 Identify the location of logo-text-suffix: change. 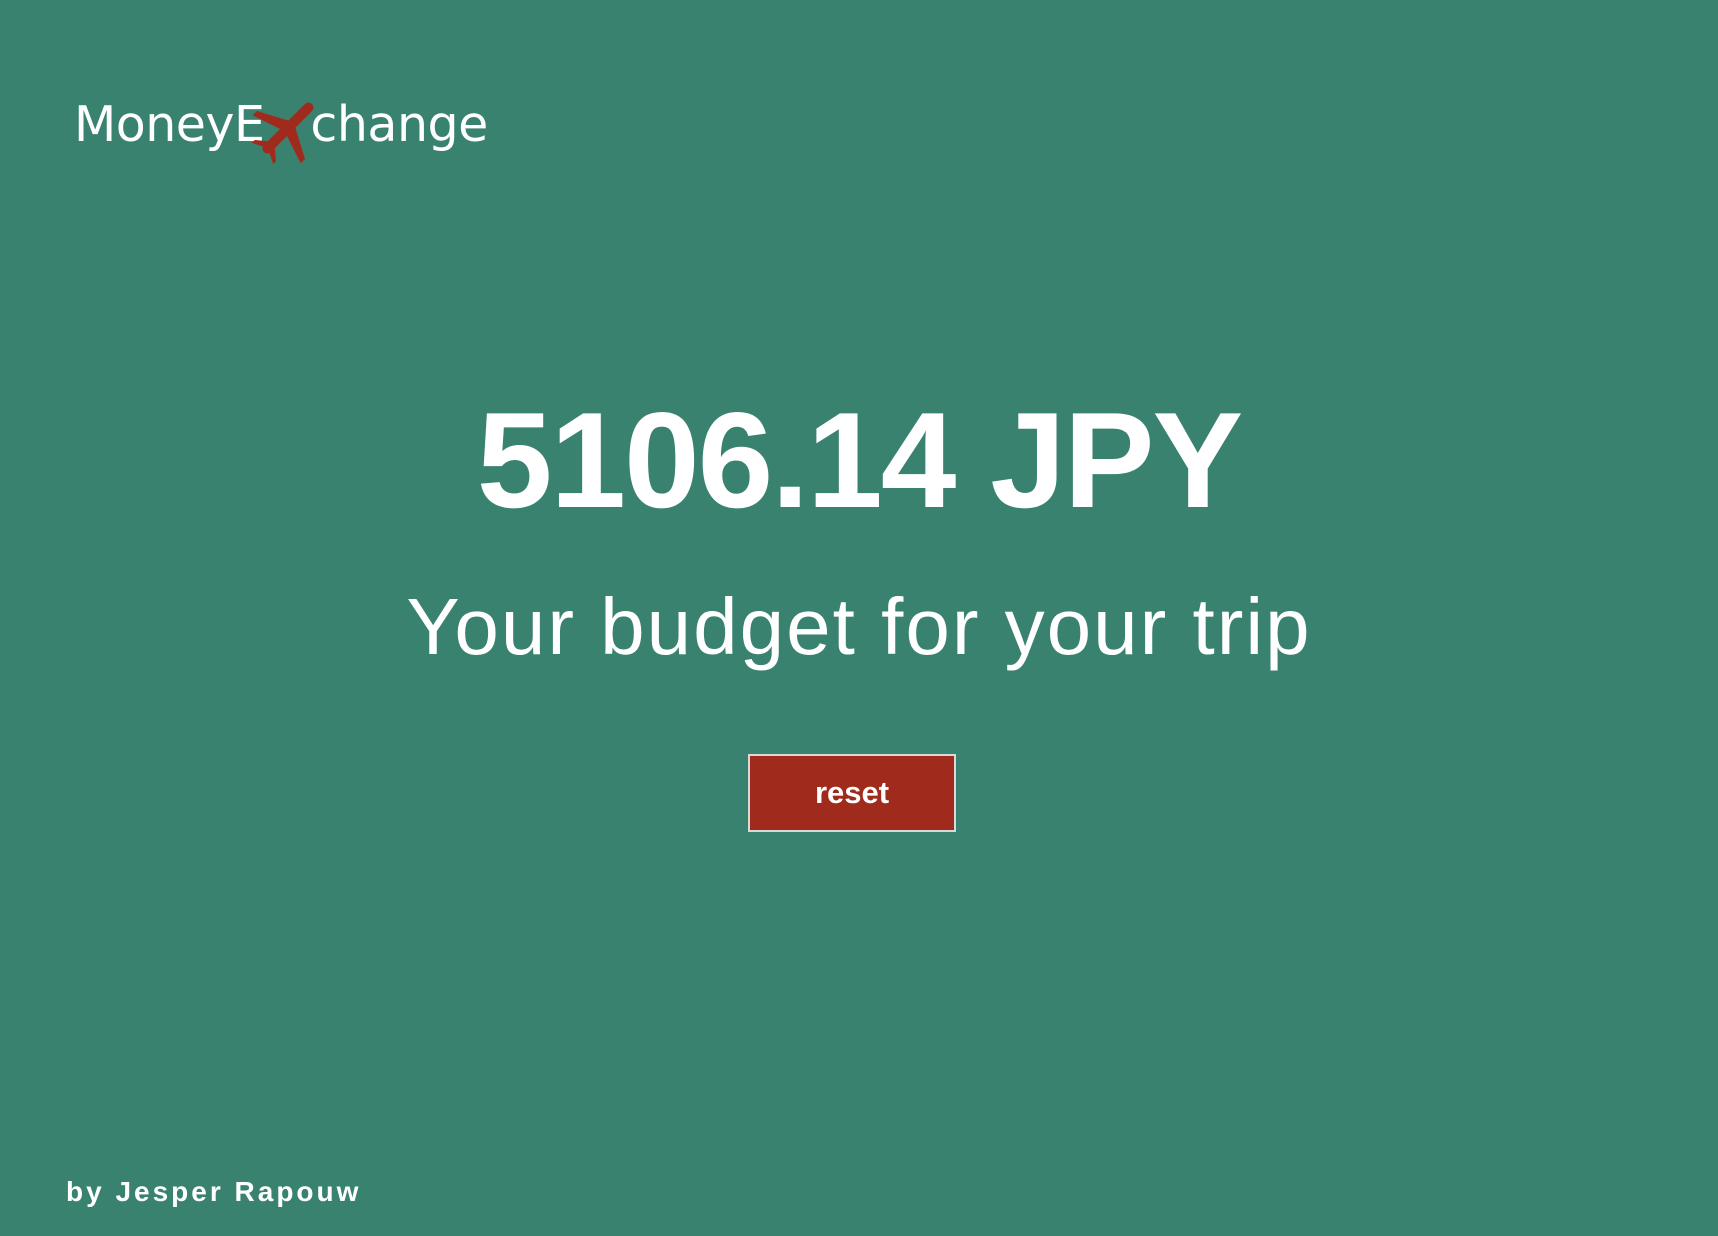
(399, 124).